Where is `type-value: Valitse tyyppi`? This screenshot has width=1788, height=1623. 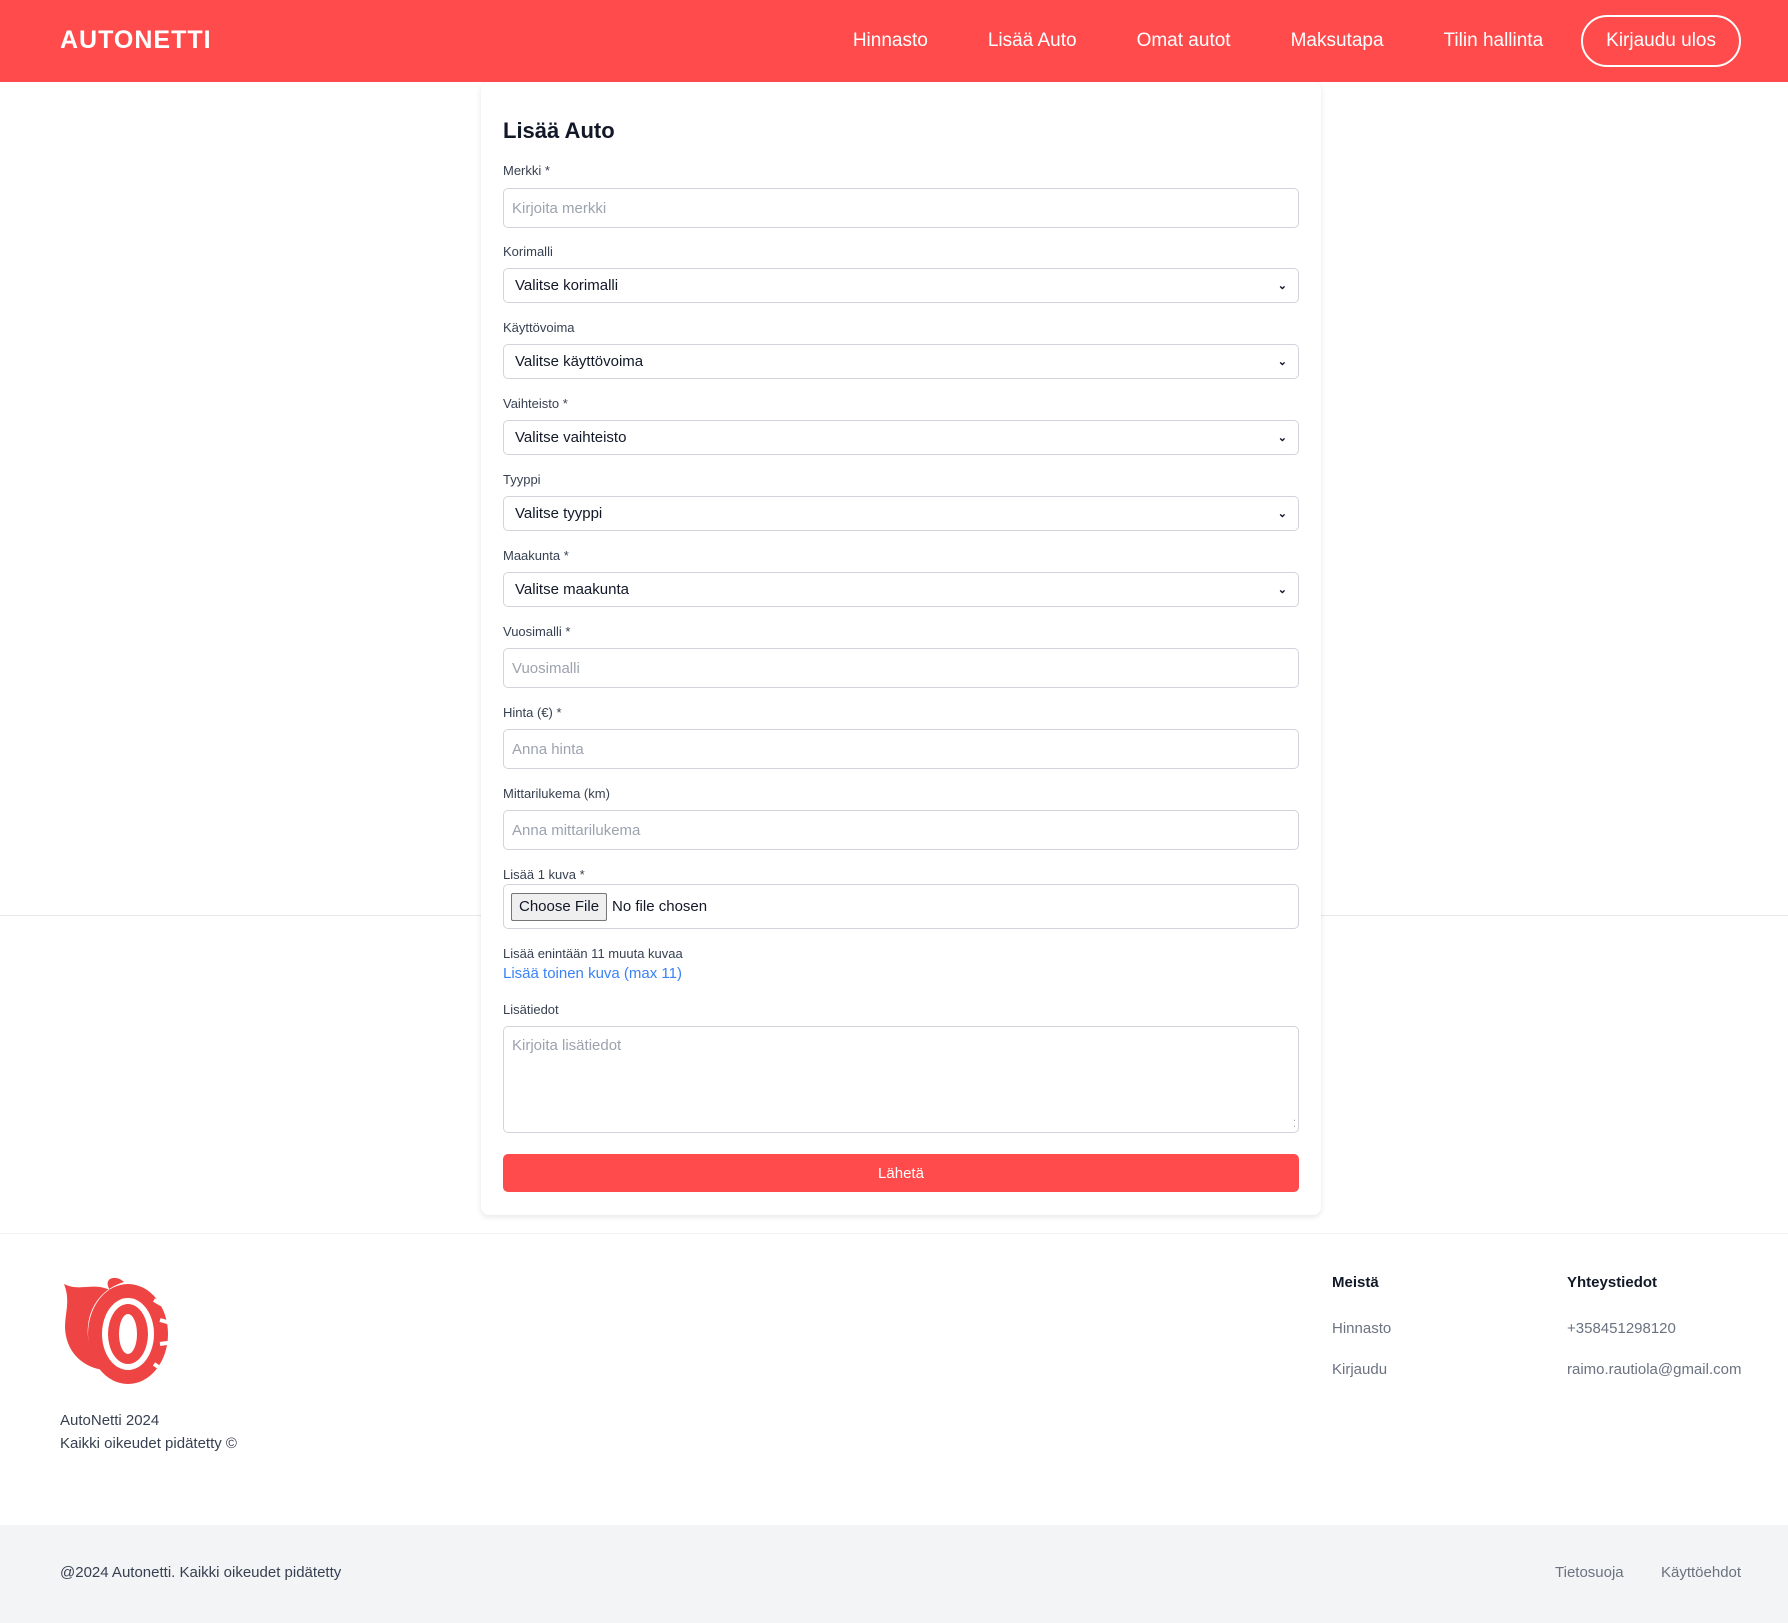
type-value: Valitse tyyppi is located at coordinates (559, 513).